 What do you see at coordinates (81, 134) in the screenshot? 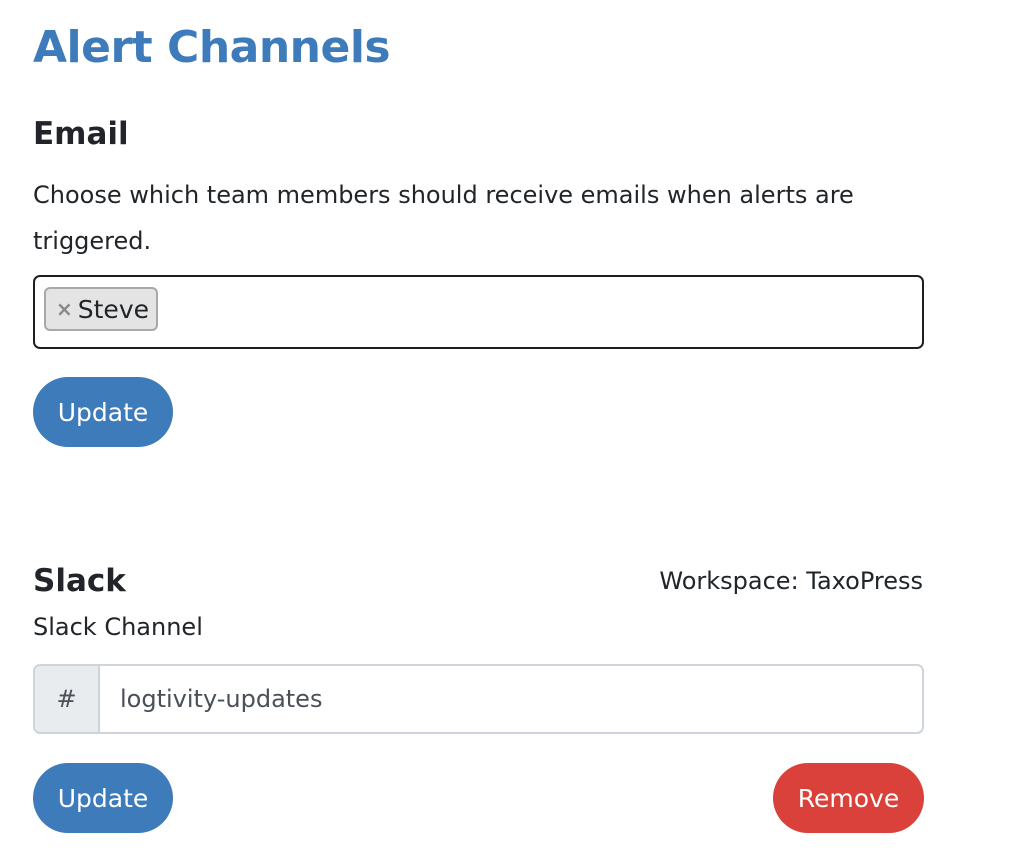
I see `email-section-heading: Email` at bounding box center [81, 134].